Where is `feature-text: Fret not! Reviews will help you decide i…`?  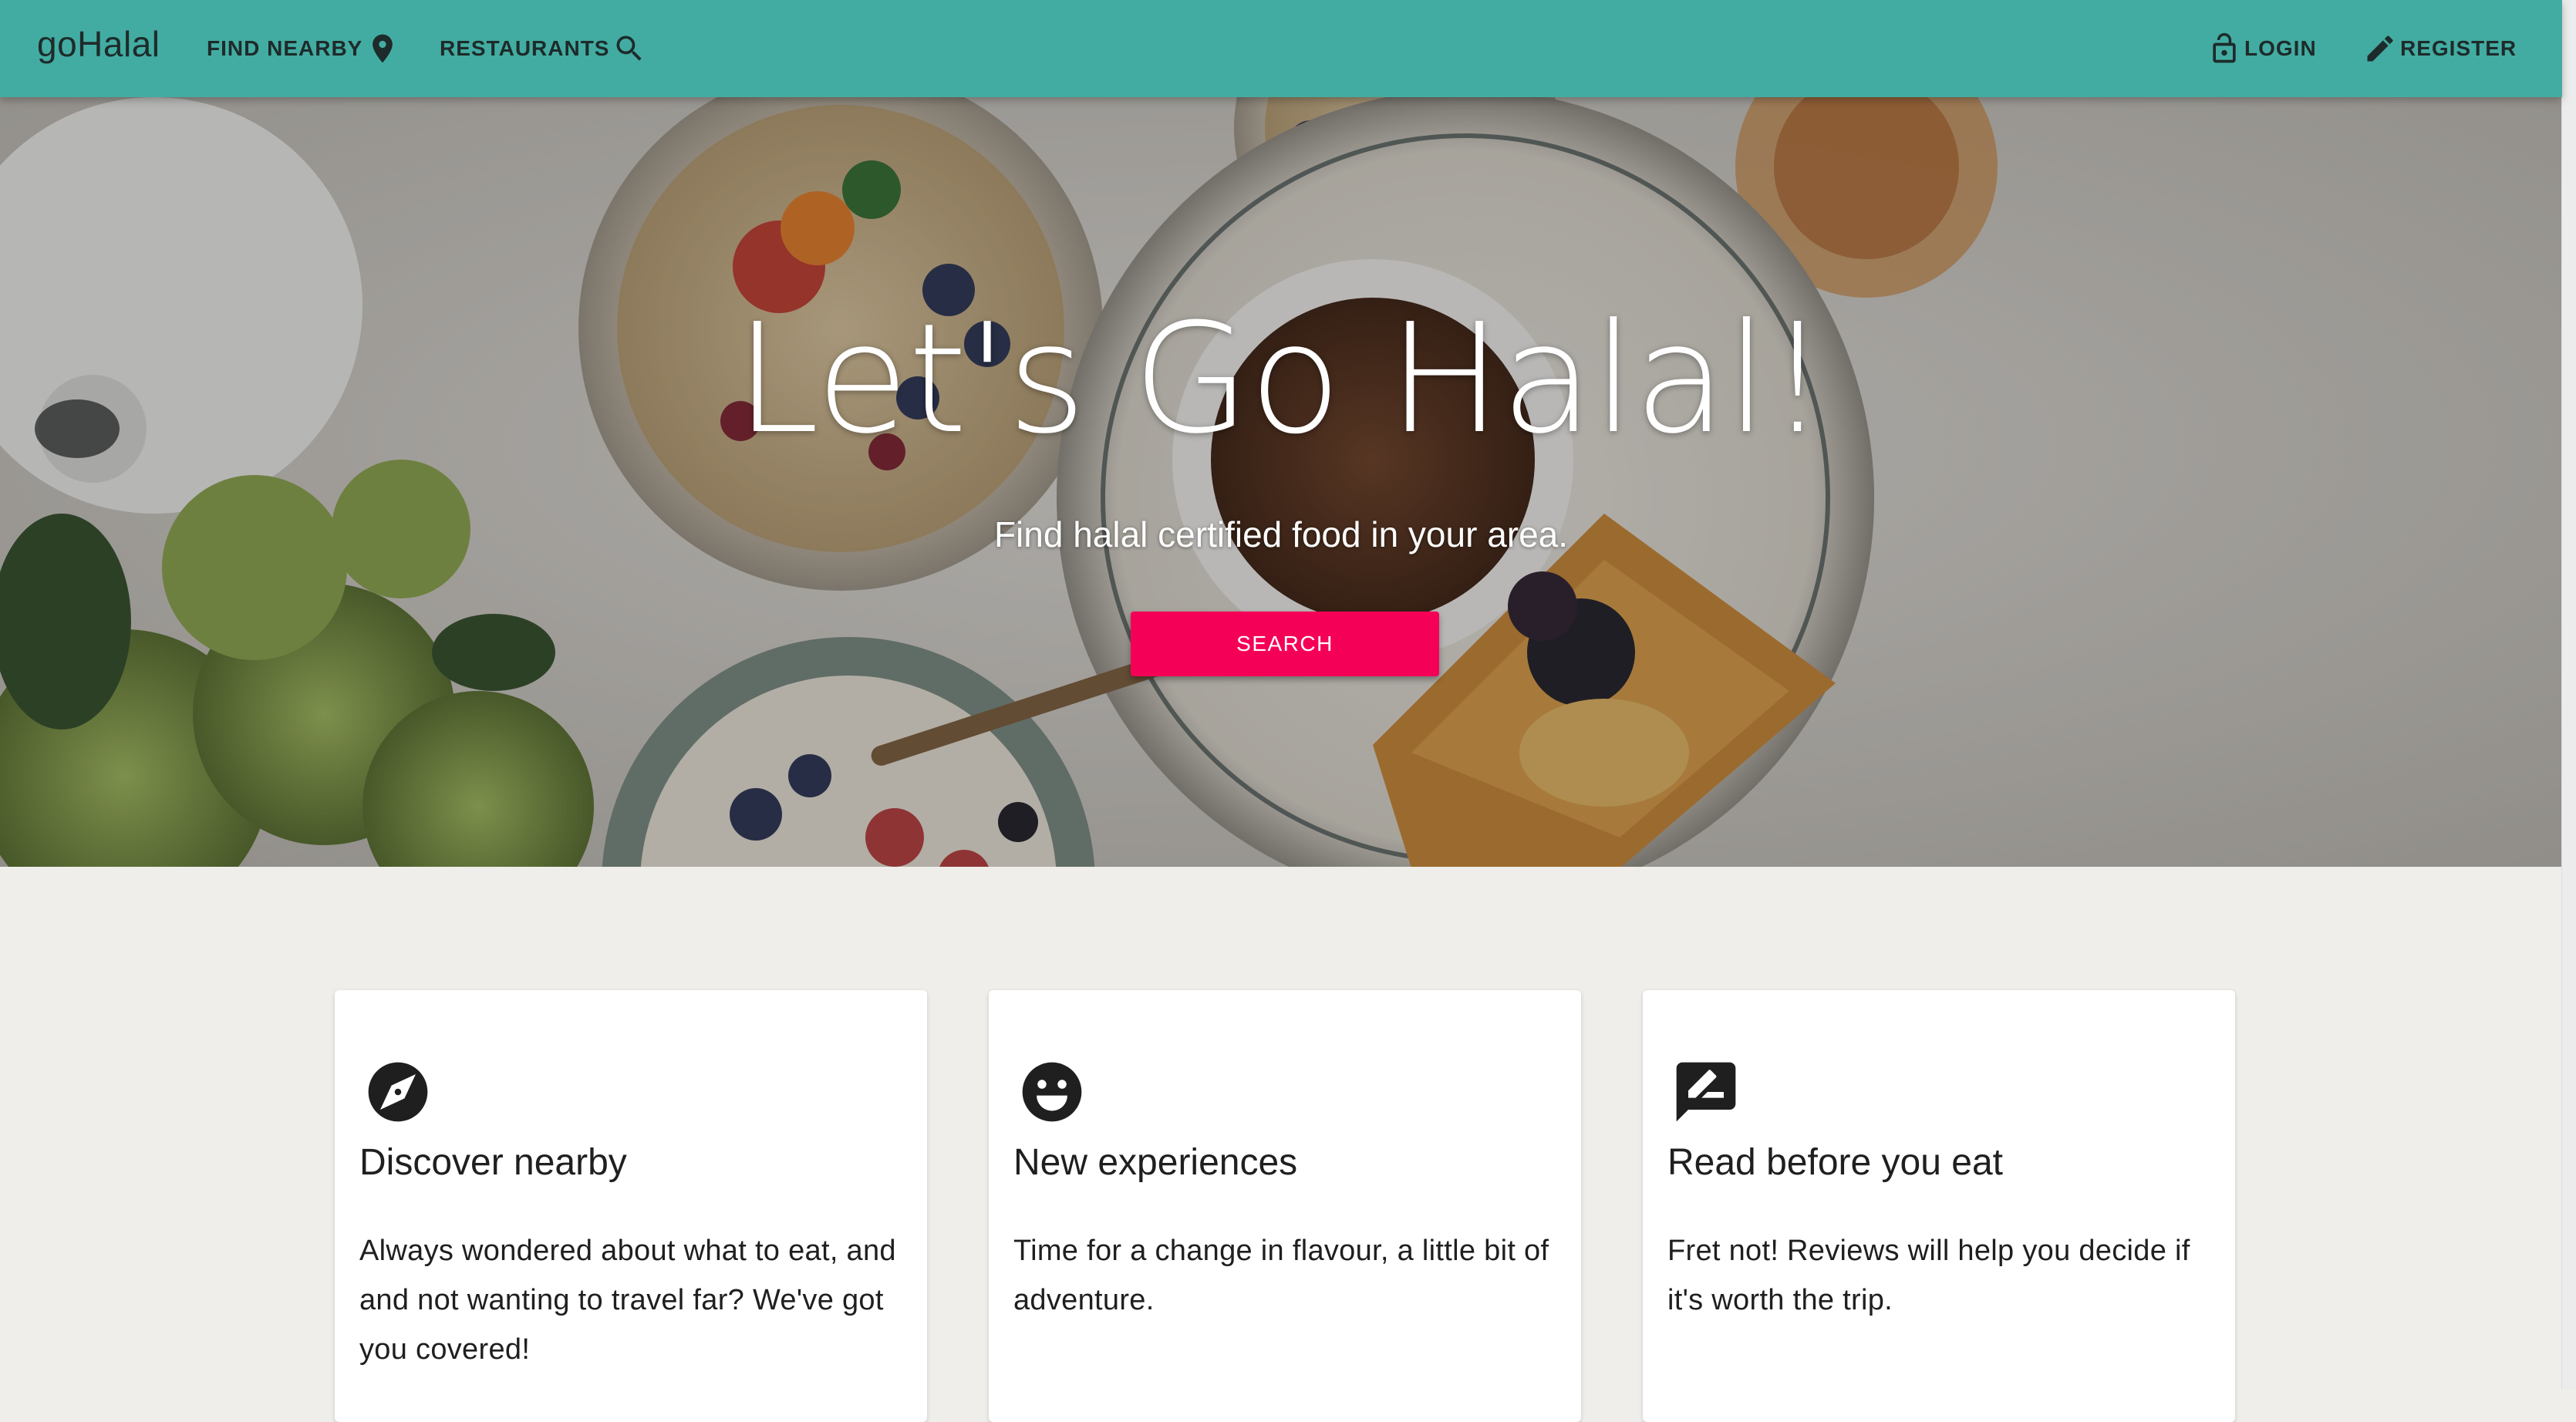
feature-text: Fret not! Reviews will help you decide i… is located at coordinates (1928, 1275).